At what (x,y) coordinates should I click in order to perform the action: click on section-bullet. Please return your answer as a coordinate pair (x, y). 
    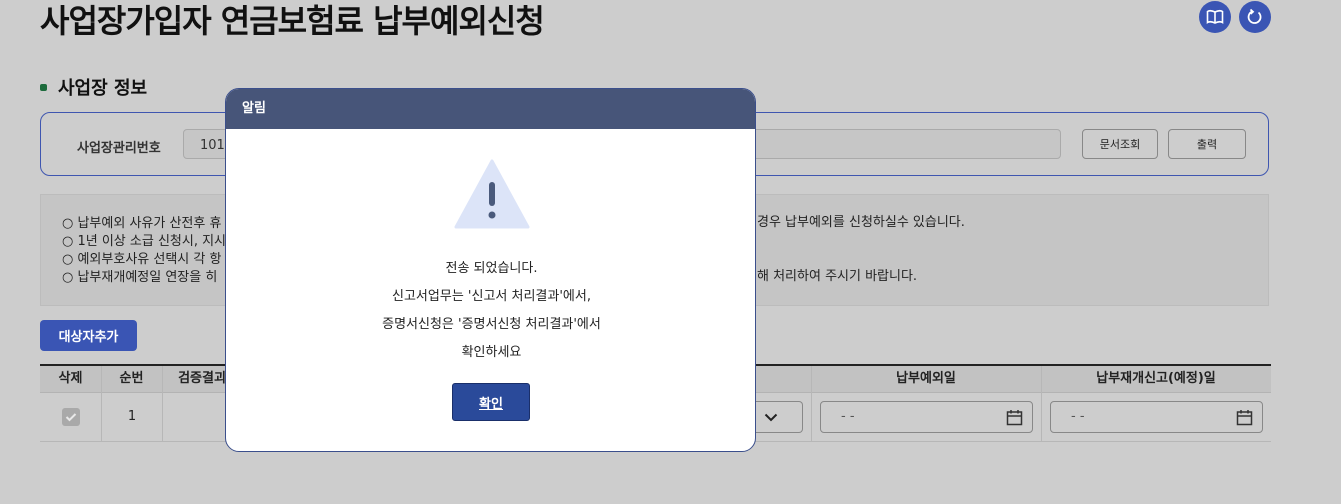
    Looking at the image, I should click on (43, 87).